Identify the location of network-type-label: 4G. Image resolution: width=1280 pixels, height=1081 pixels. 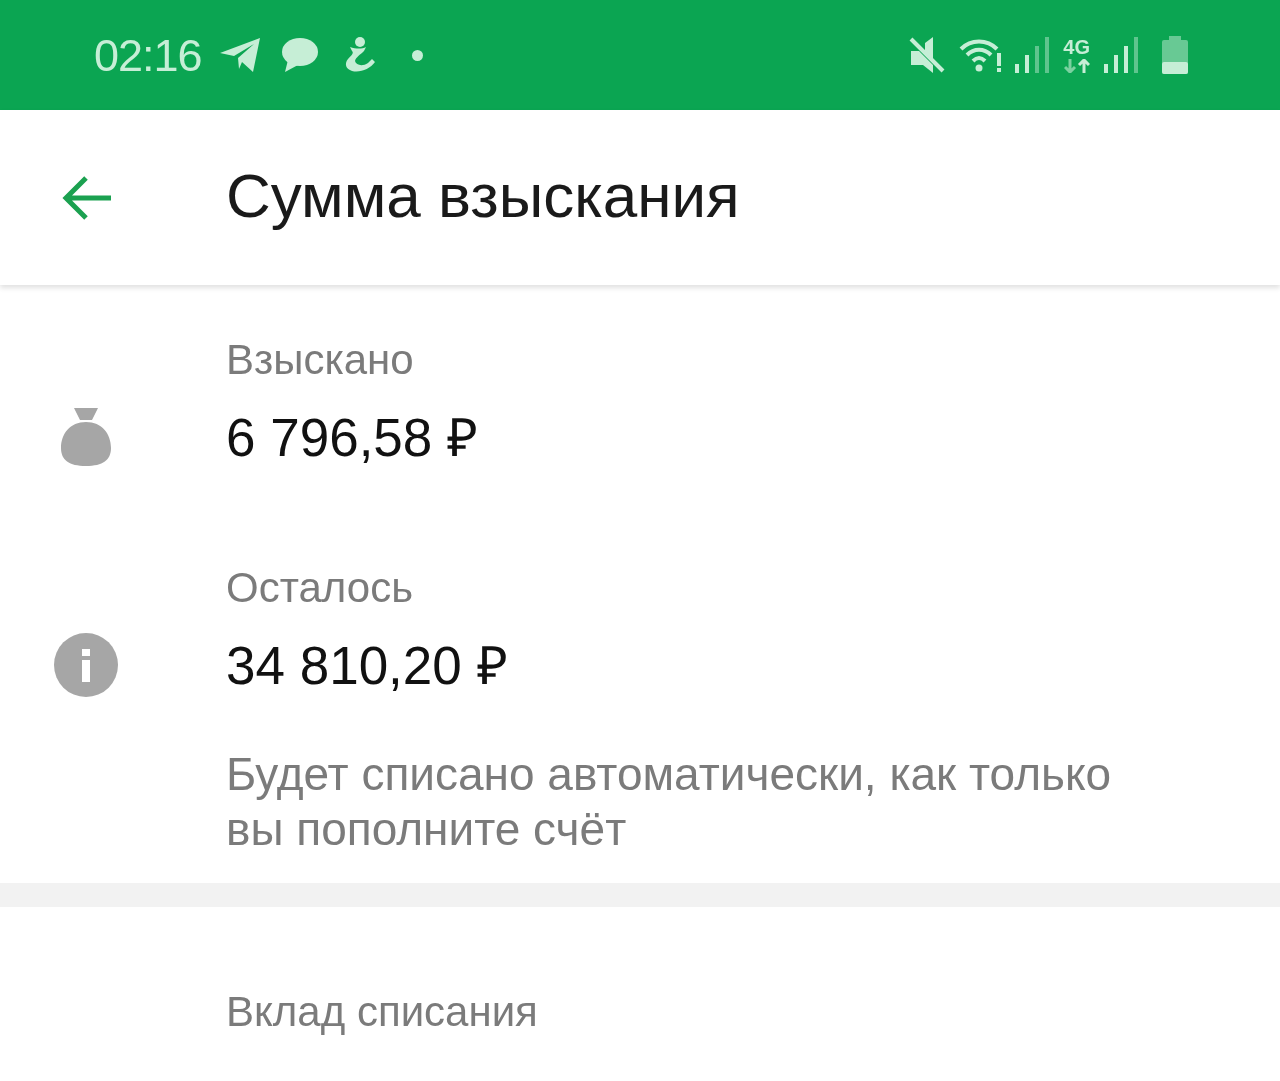
(1076, 47).